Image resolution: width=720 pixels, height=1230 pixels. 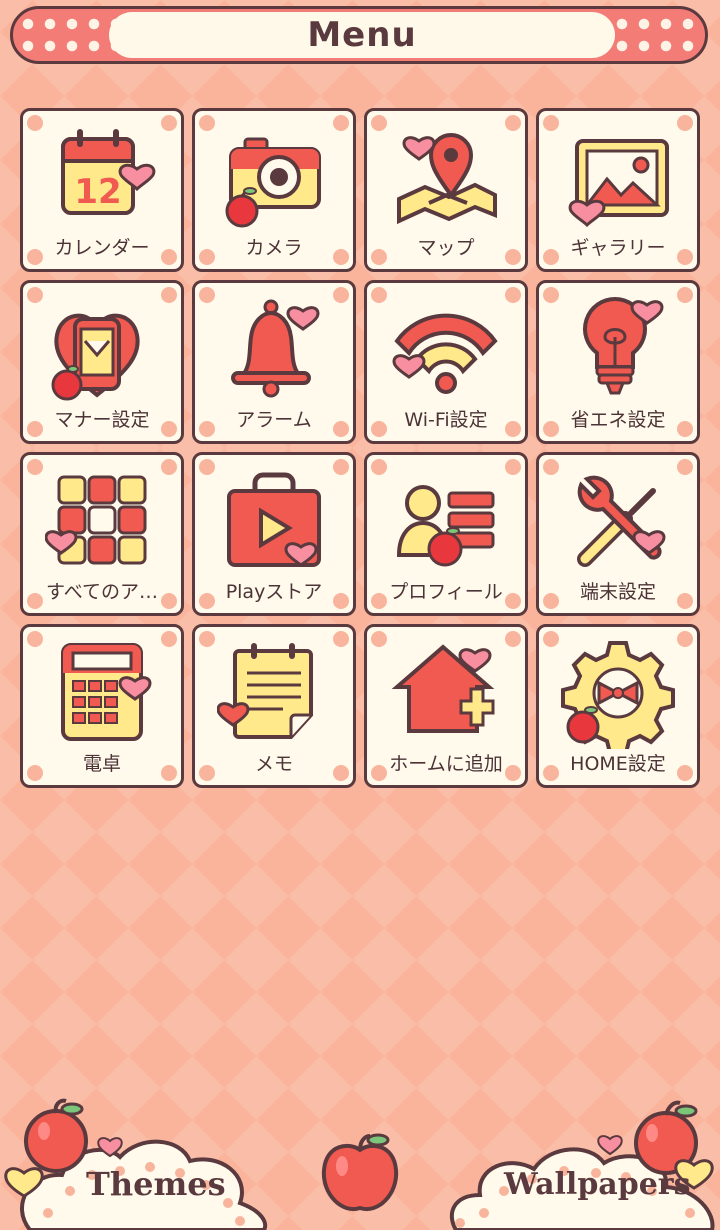 I want to click on tile-camera: カメラ, so click(x=274, y=190).